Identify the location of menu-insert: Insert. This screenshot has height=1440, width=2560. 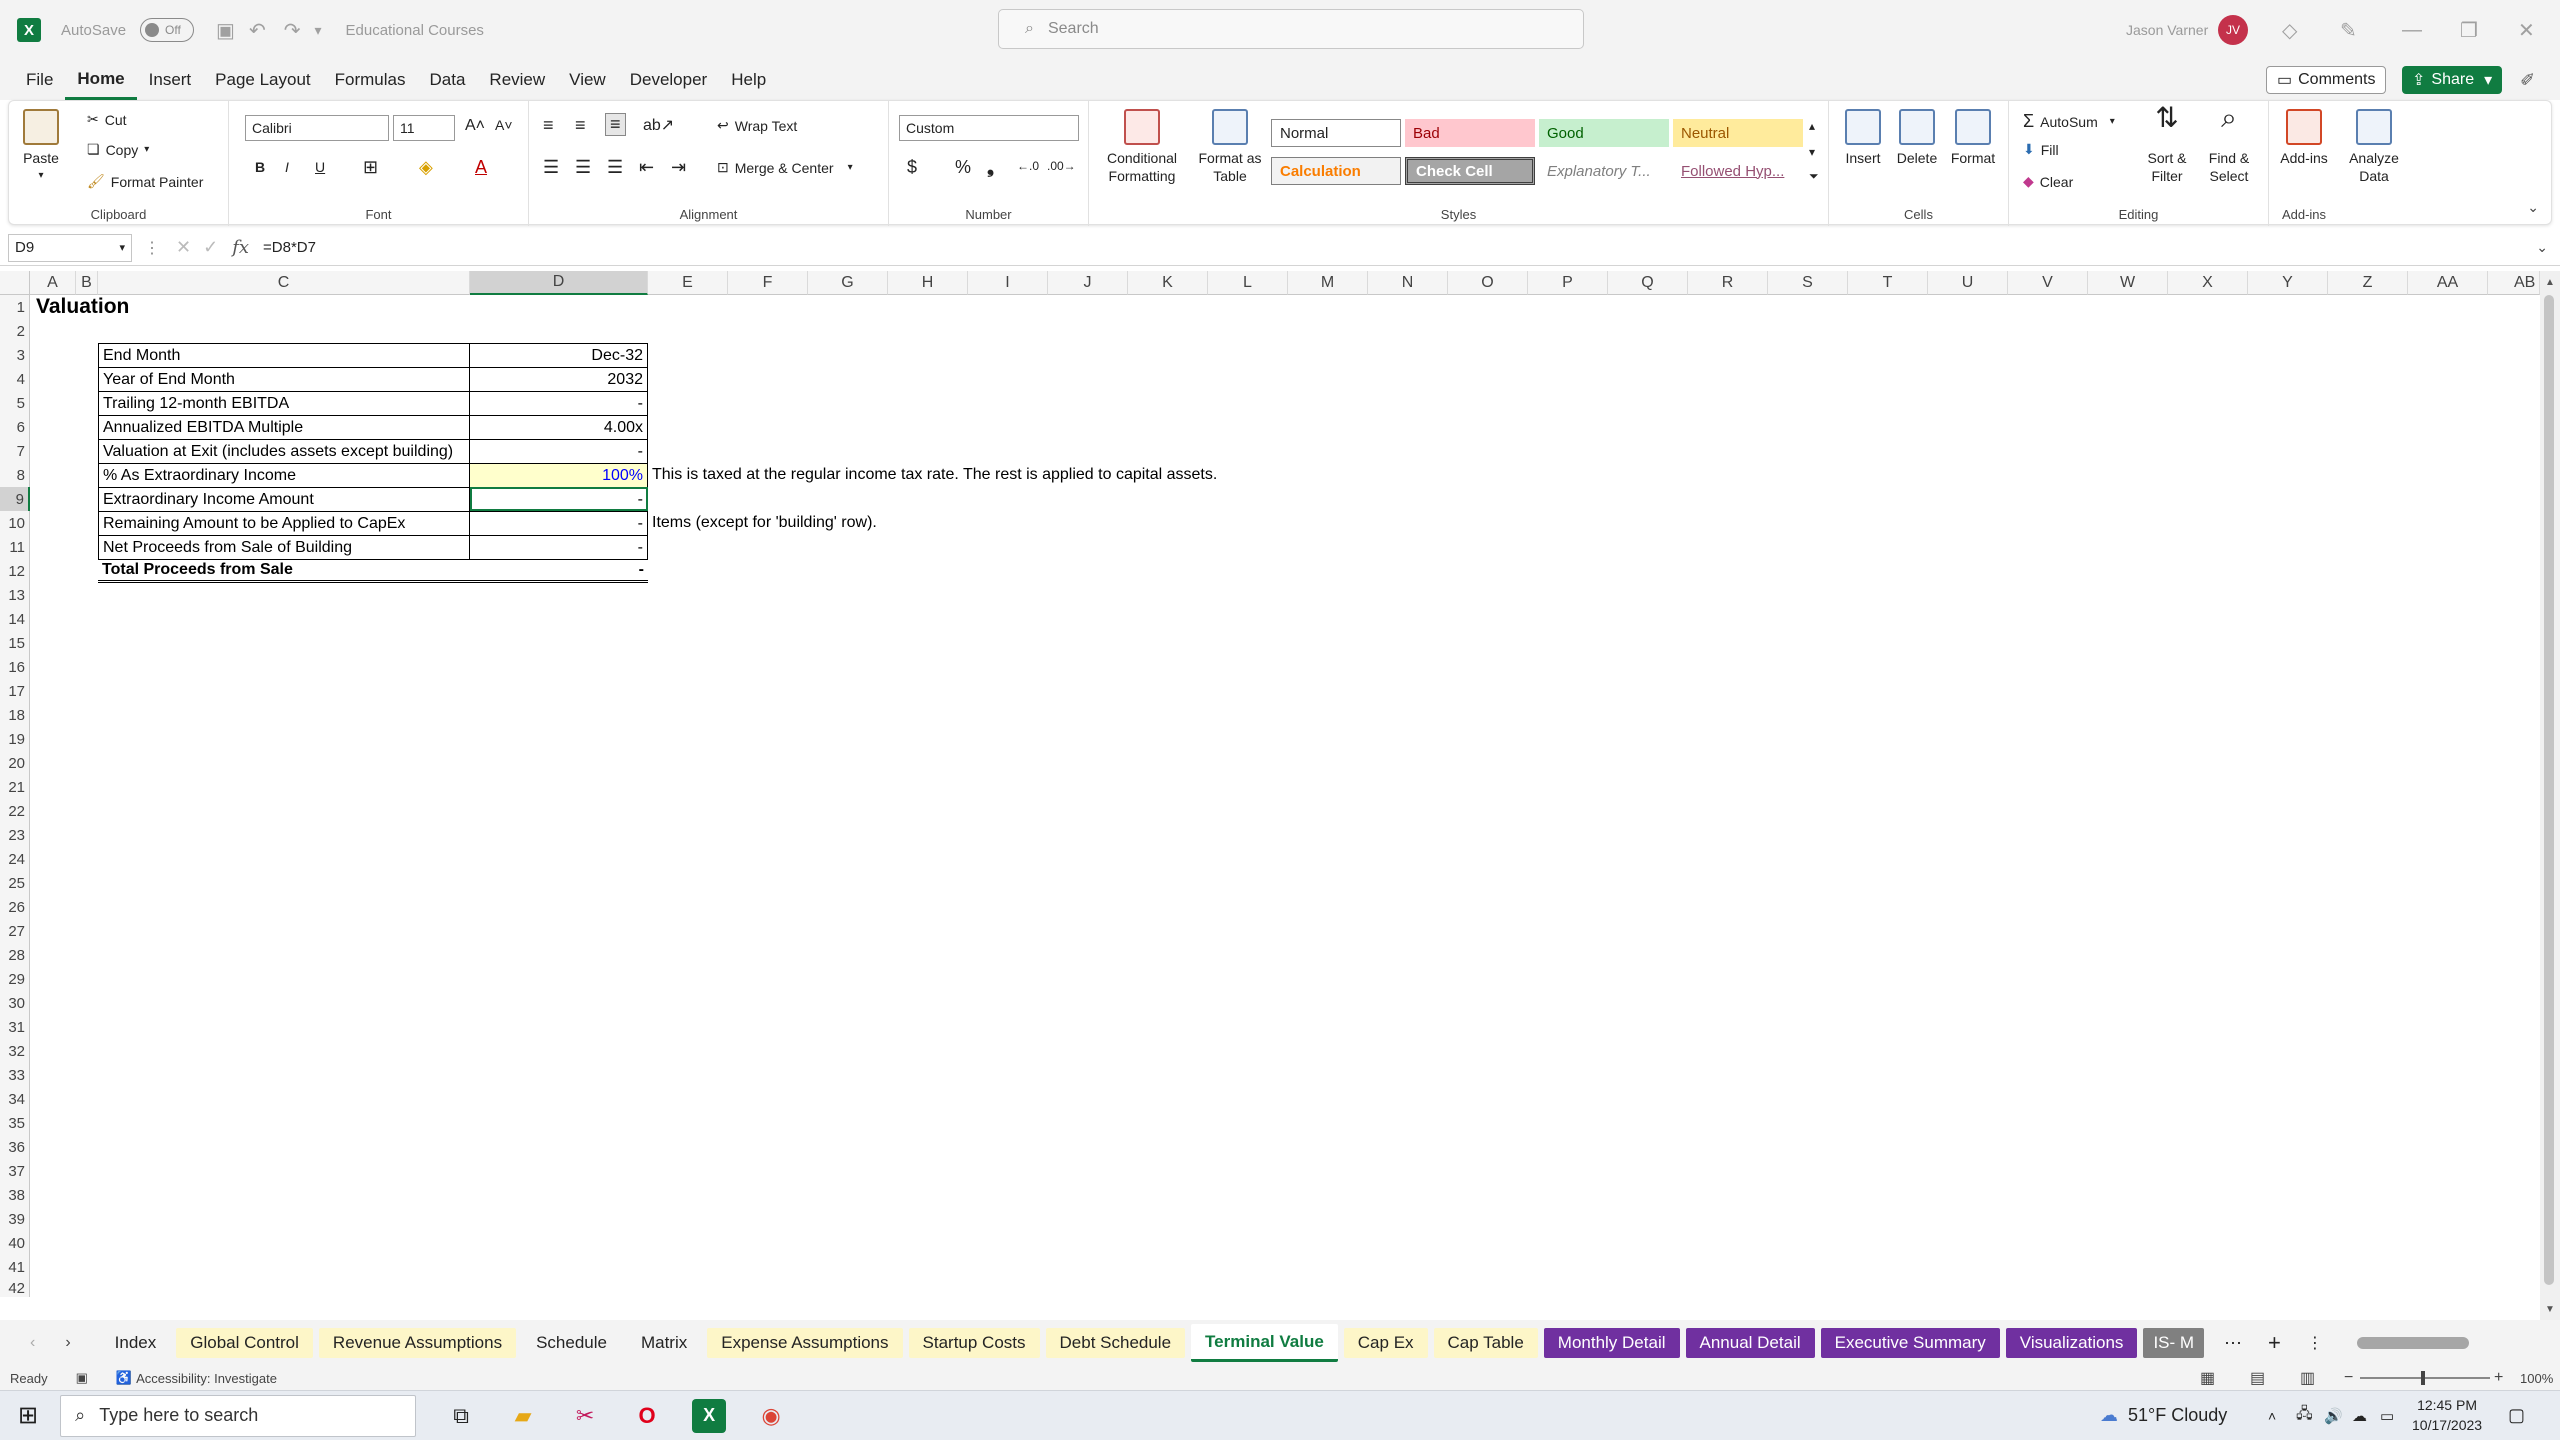
(170, 80).